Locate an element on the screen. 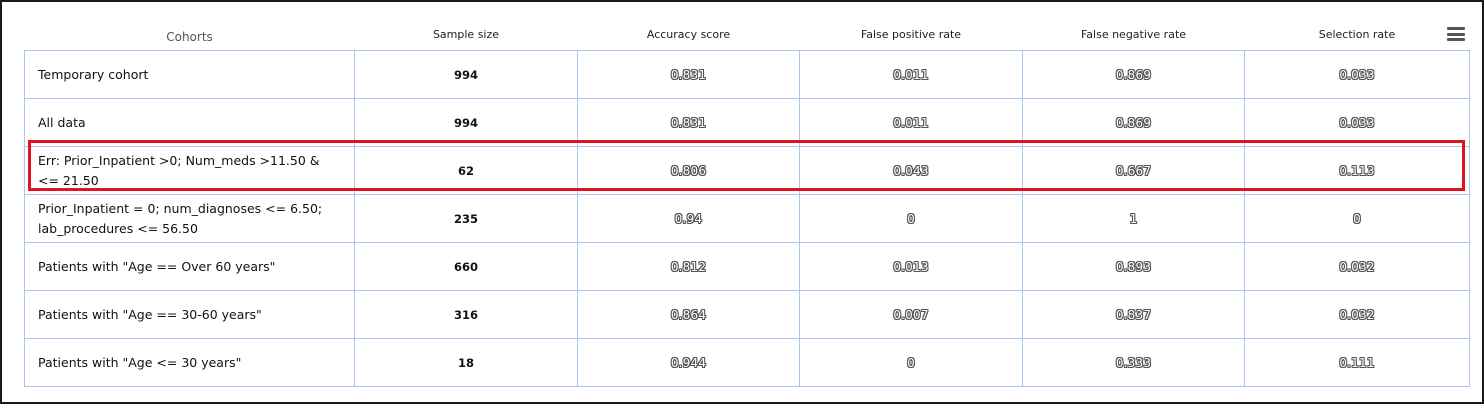  fnr-value: 0.837 is located at coordinates (1133, 315).